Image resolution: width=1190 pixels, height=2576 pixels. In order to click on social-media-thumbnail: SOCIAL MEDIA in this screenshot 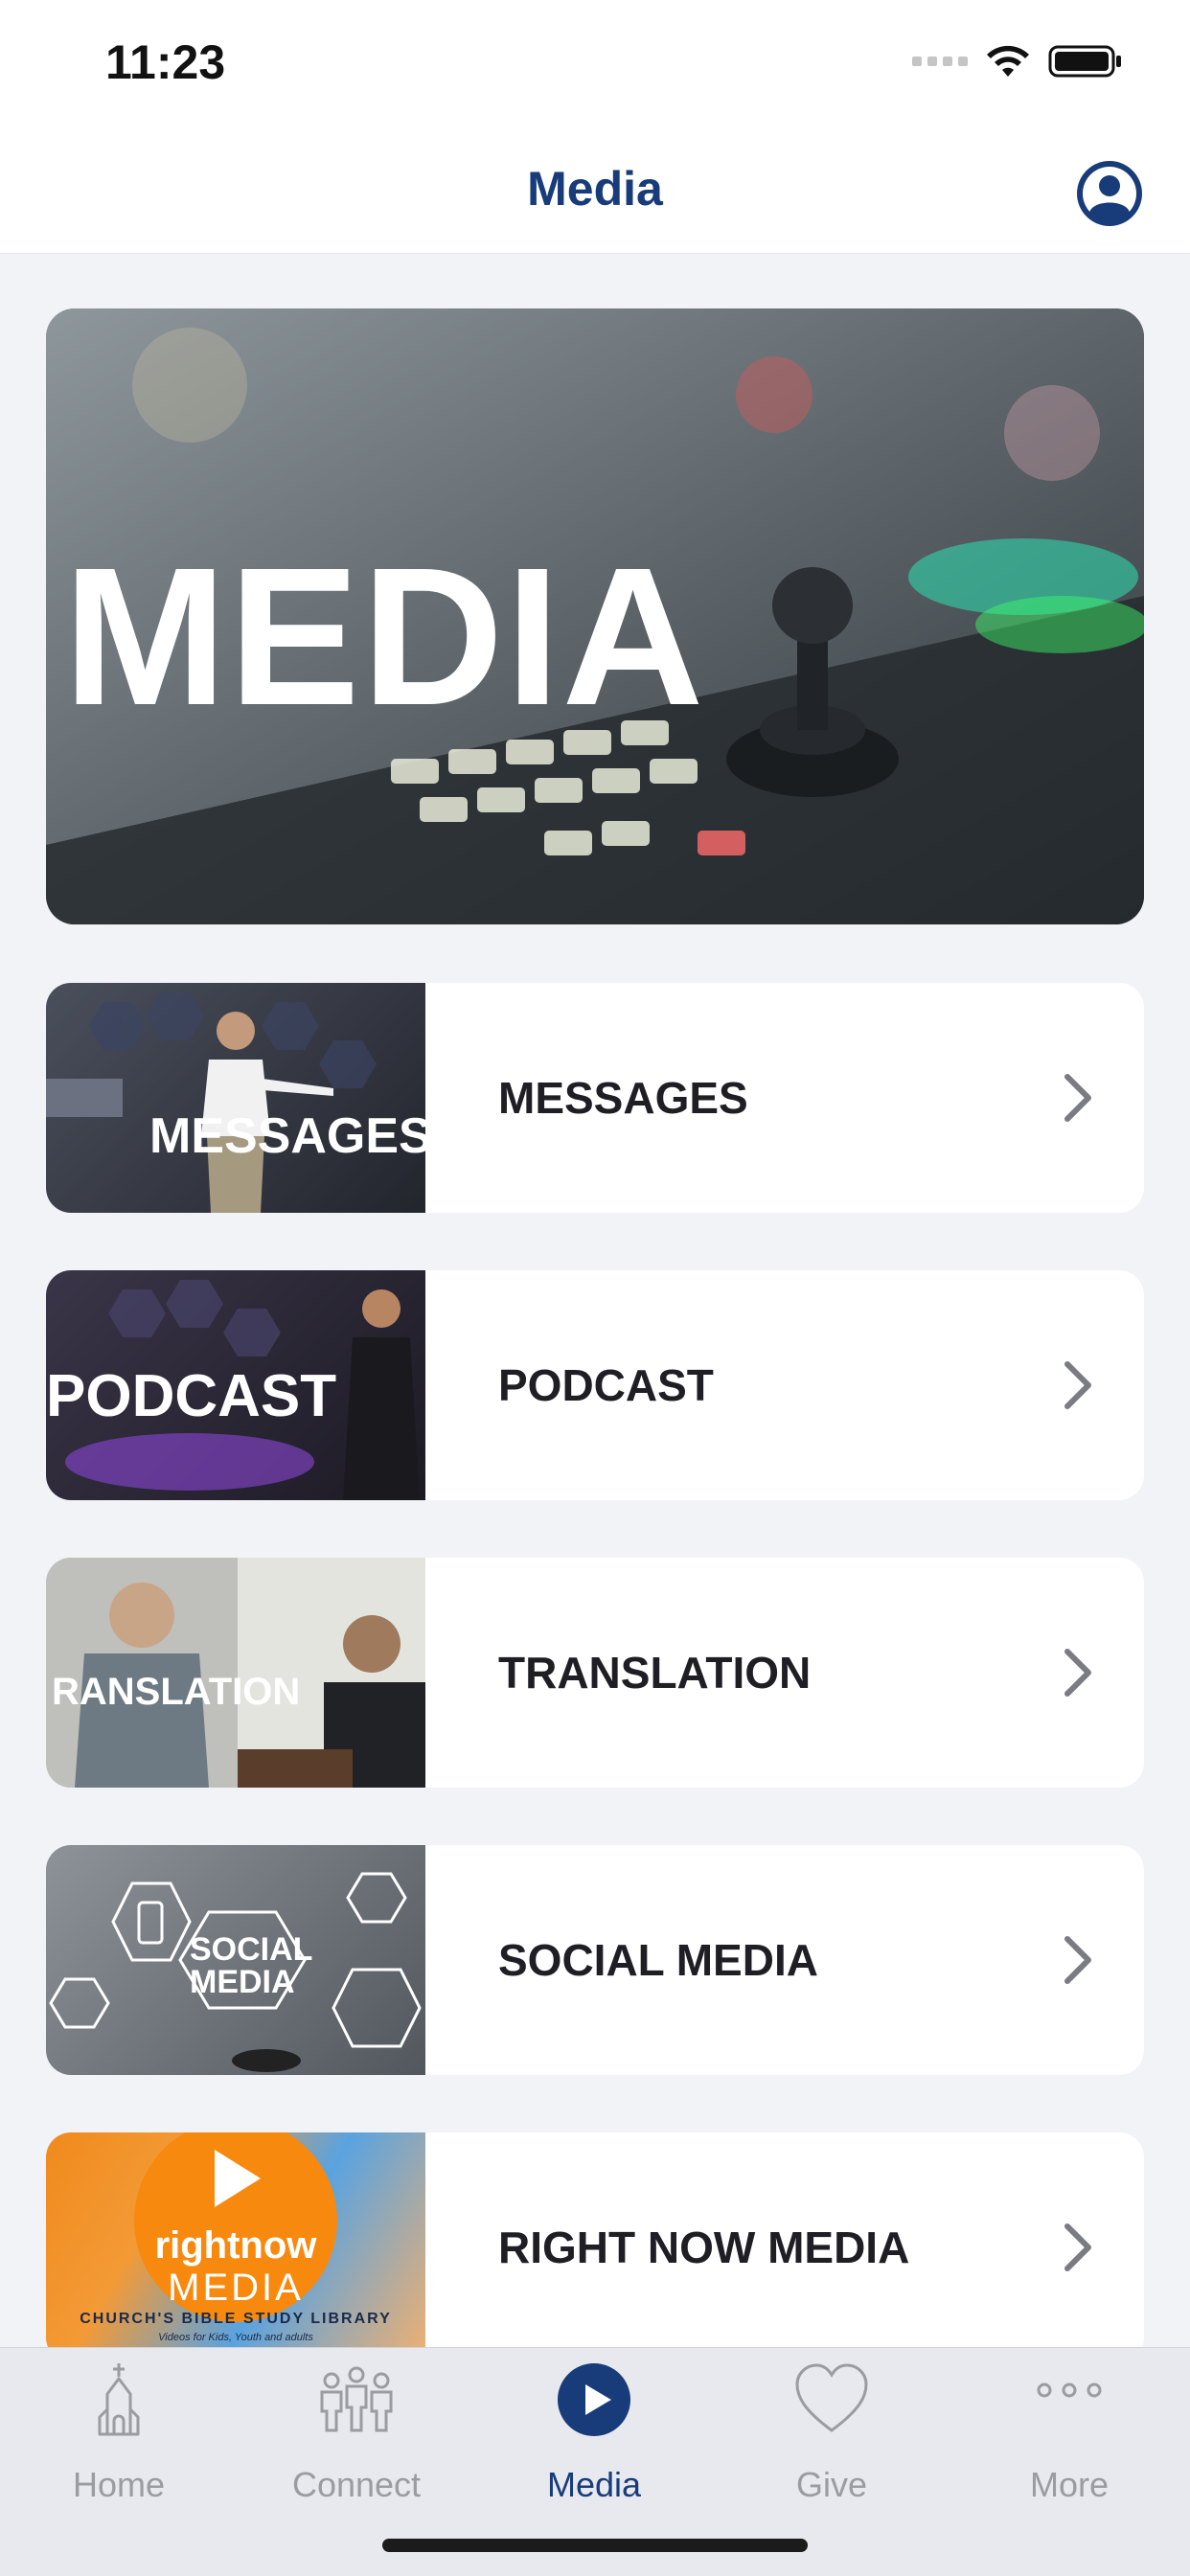, I will do `click(236, 1960)`.